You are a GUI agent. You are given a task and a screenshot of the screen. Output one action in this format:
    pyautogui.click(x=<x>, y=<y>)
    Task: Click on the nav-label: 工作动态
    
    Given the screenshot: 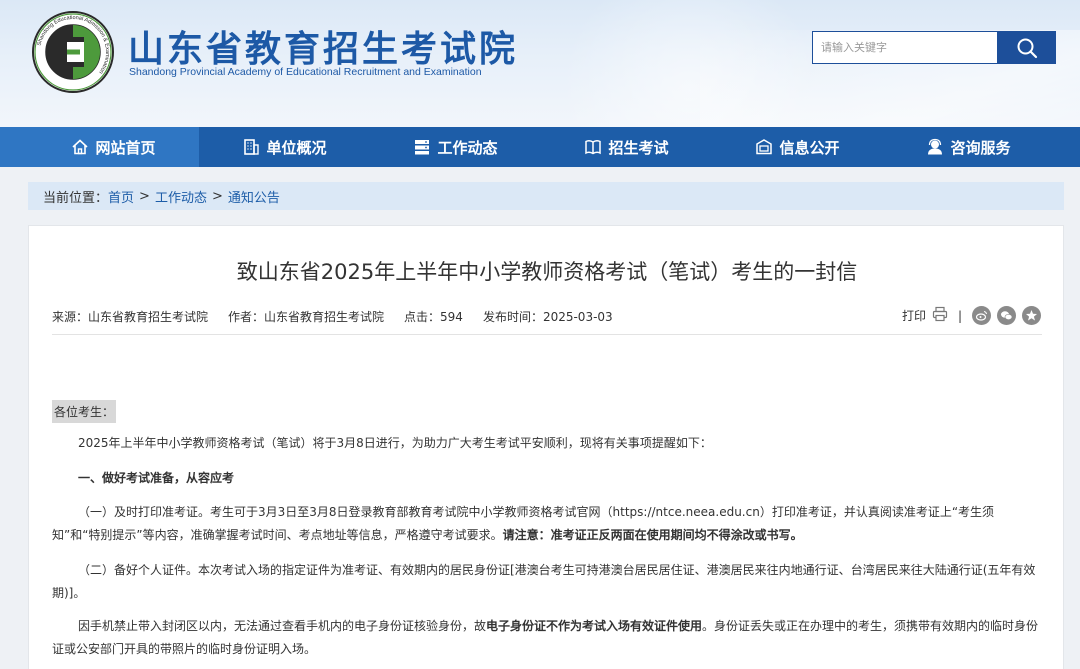 What is the action you would take?
    pyautogui.click(x=467, y=147)
    